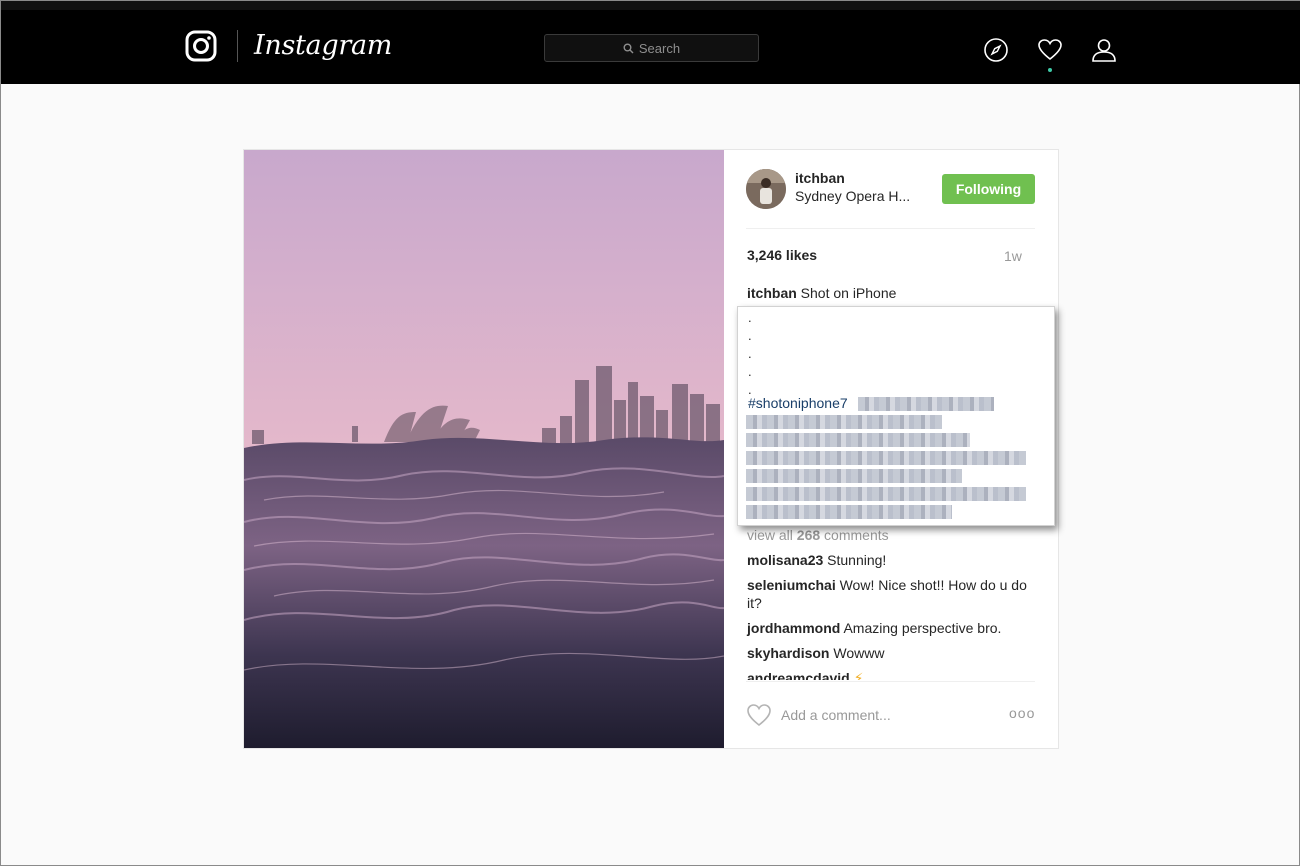  Describe the element at coordinates (892, 674) in the screenshot. I see `comment-item: andreamcdavid ⚡` at that location.